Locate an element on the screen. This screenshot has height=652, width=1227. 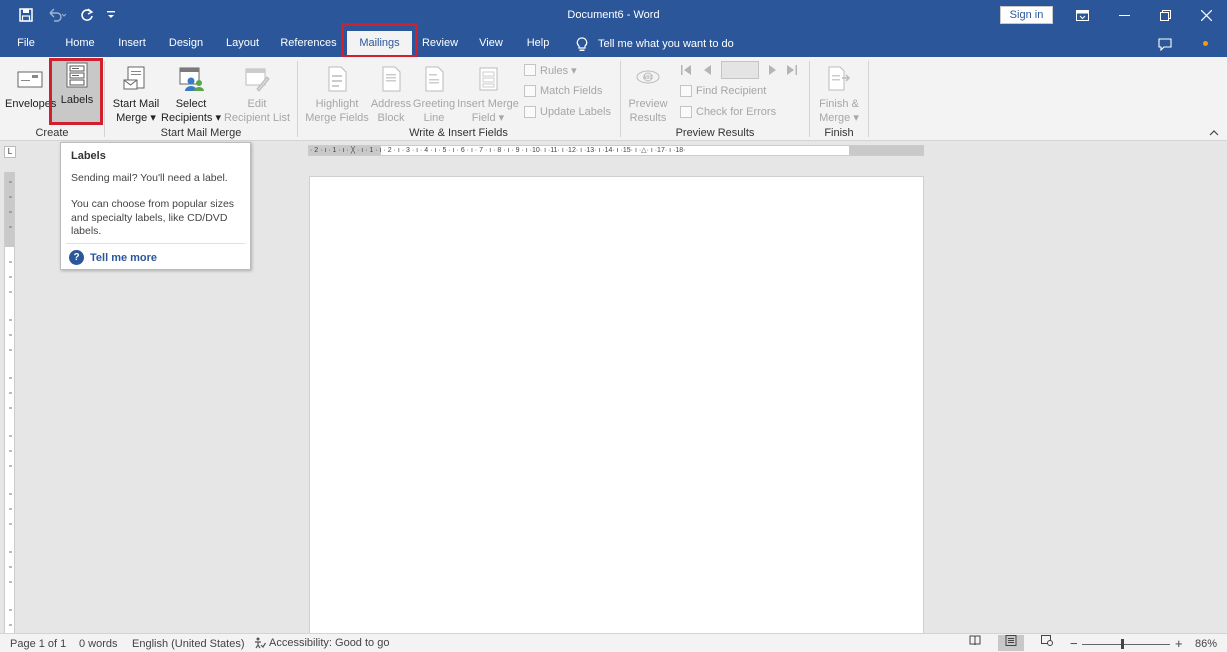
tab-view: View is located at coordinates (491, 44).